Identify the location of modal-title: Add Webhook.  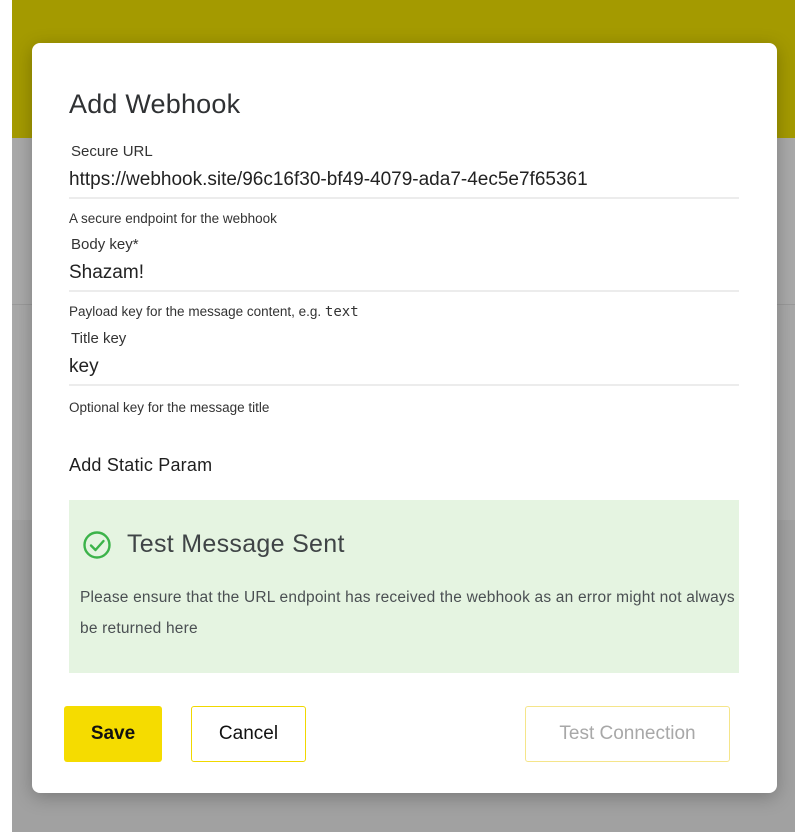
(155, 104).